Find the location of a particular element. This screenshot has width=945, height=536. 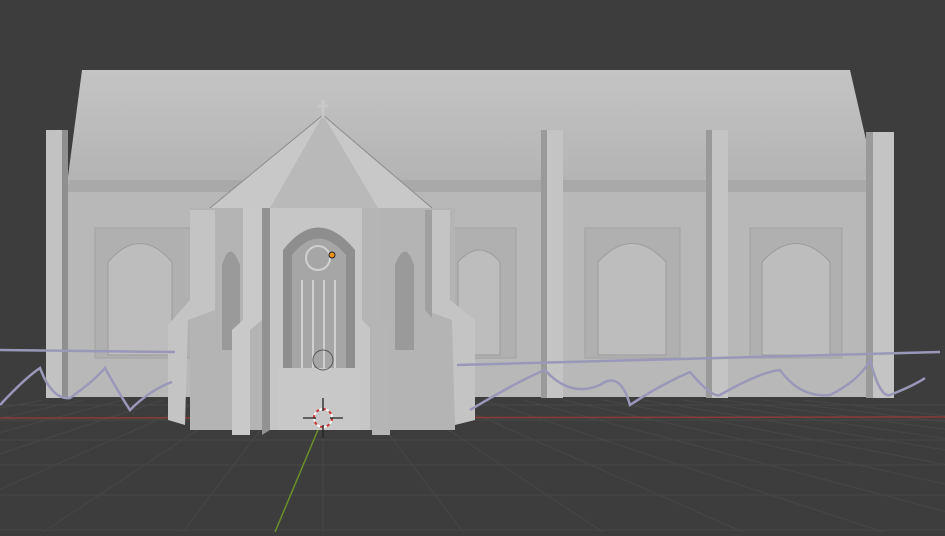

origin-point-icon is located at coordinates (332, 255).